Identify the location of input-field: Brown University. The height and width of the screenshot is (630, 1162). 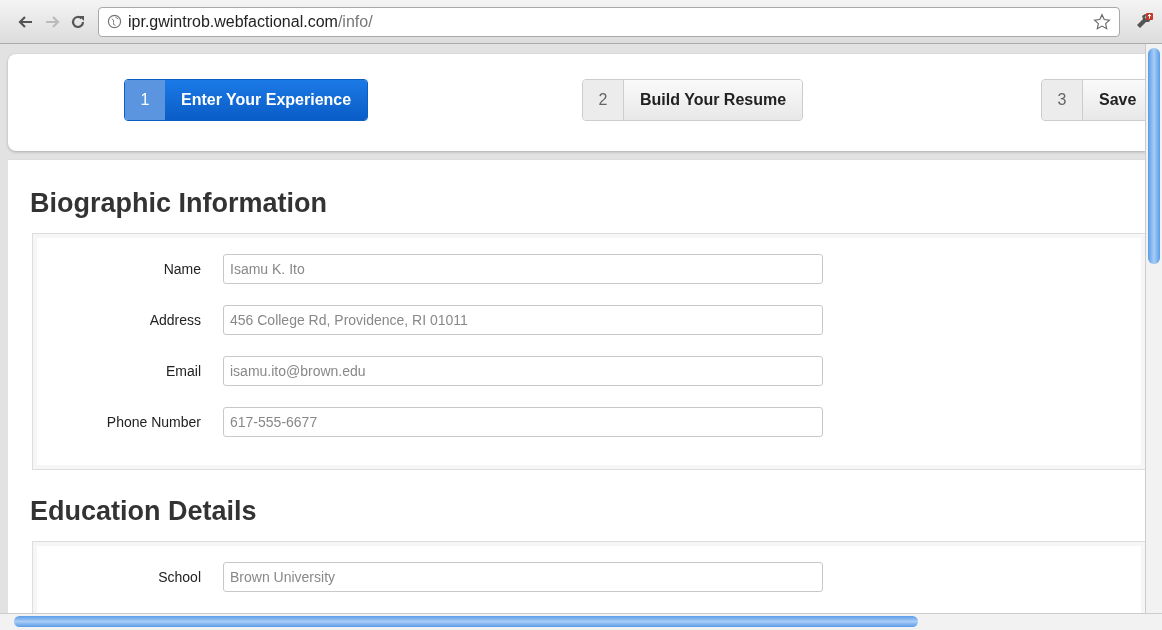
(523, 577).